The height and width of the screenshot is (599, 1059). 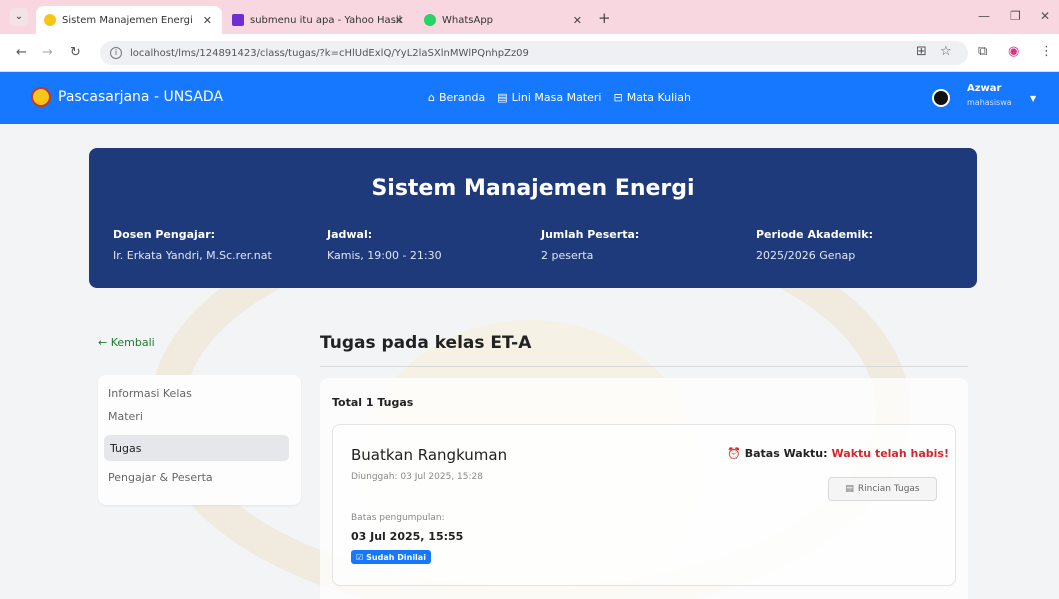 I want to click on browser-tab-3: WhatsApp ✕, so click(x=504, y=20).